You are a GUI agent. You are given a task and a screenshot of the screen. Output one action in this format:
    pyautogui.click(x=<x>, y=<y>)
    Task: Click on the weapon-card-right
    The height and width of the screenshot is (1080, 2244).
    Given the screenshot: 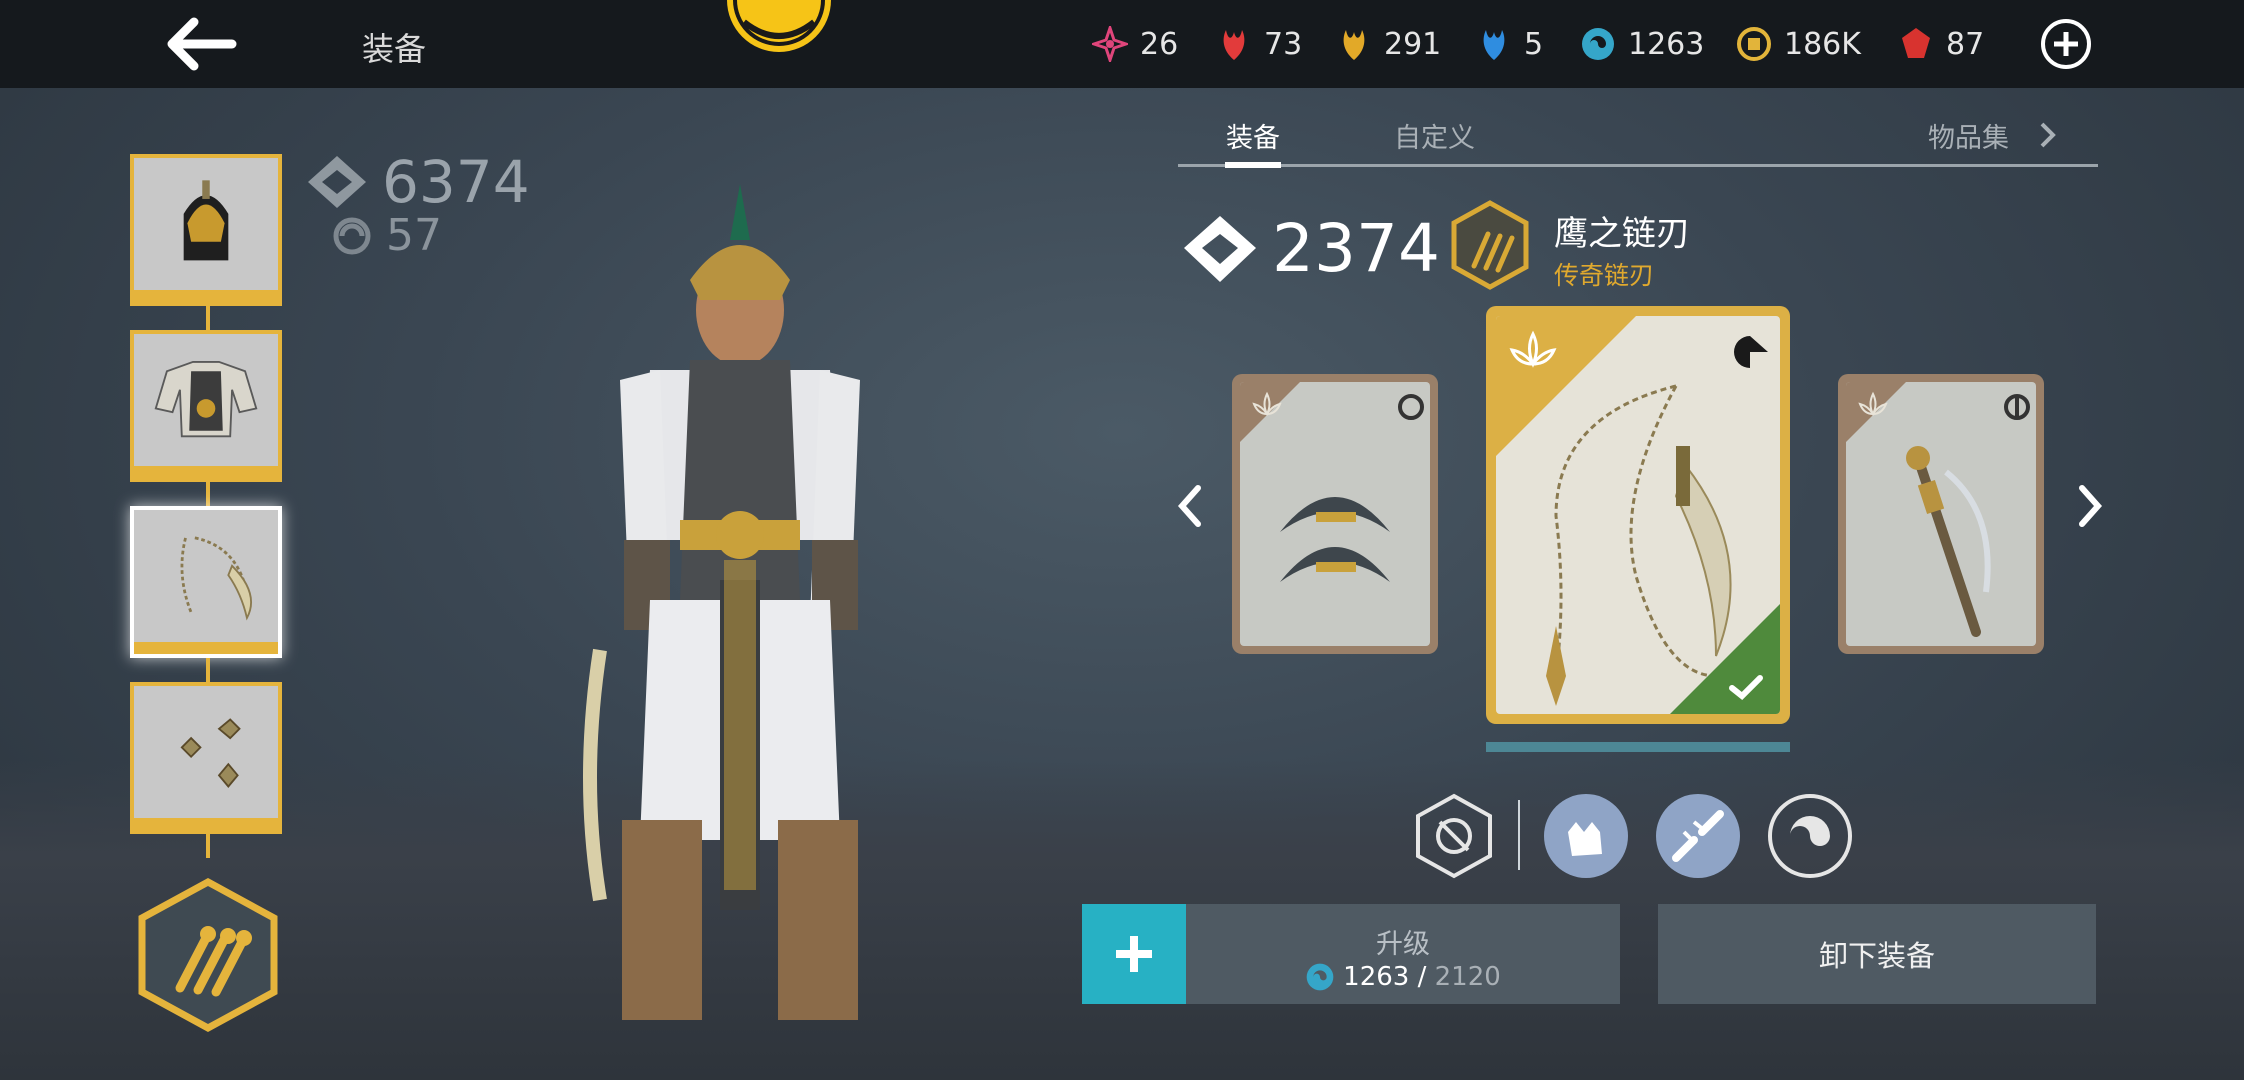 What is the action you would take?
    pyautogui.click(x=1941, y=514)
    